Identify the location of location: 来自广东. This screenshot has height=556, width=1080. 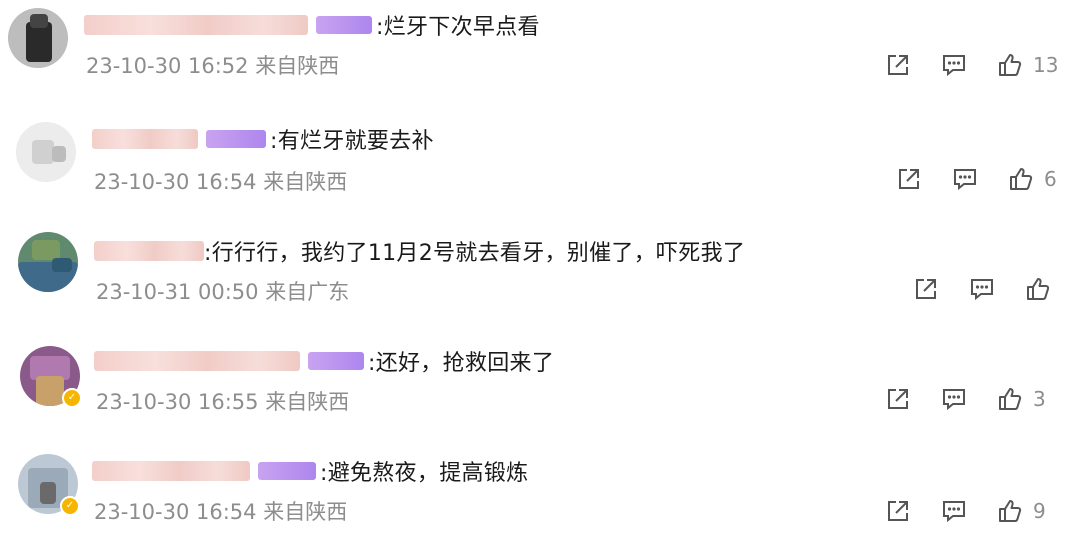
(307, 292).